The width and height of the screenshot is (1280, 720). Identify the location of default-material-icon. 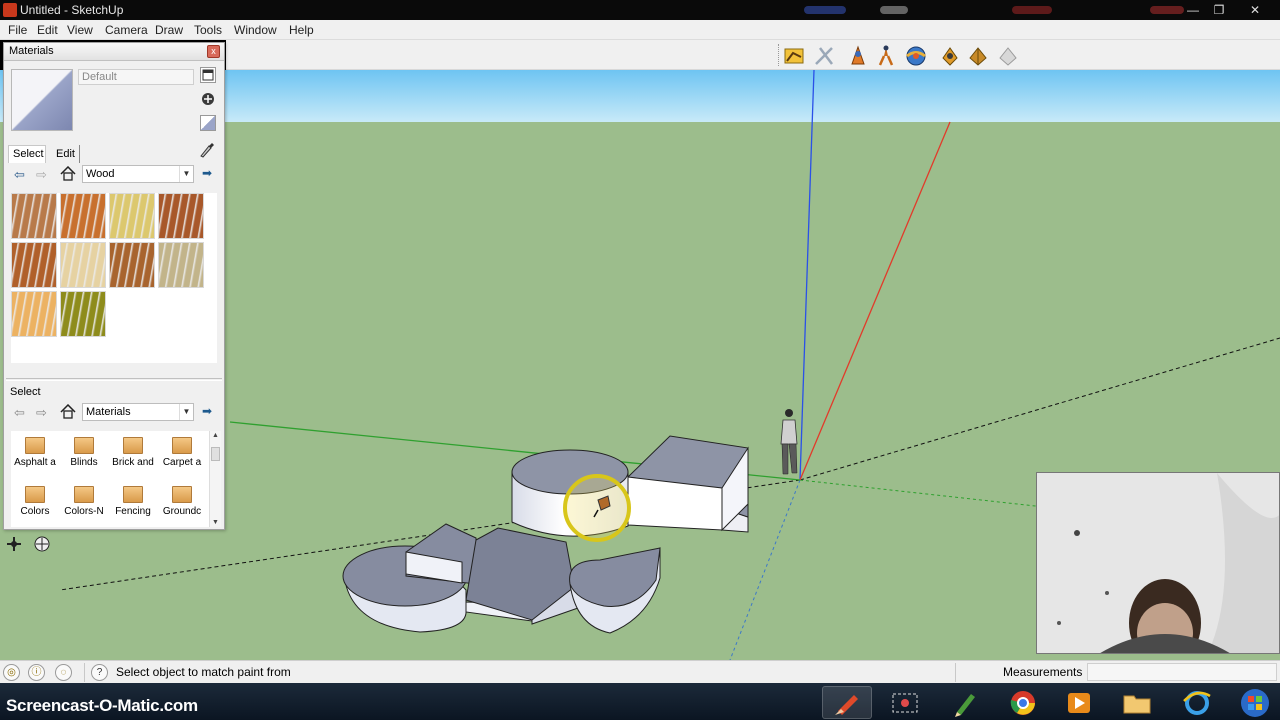
(208, 123).